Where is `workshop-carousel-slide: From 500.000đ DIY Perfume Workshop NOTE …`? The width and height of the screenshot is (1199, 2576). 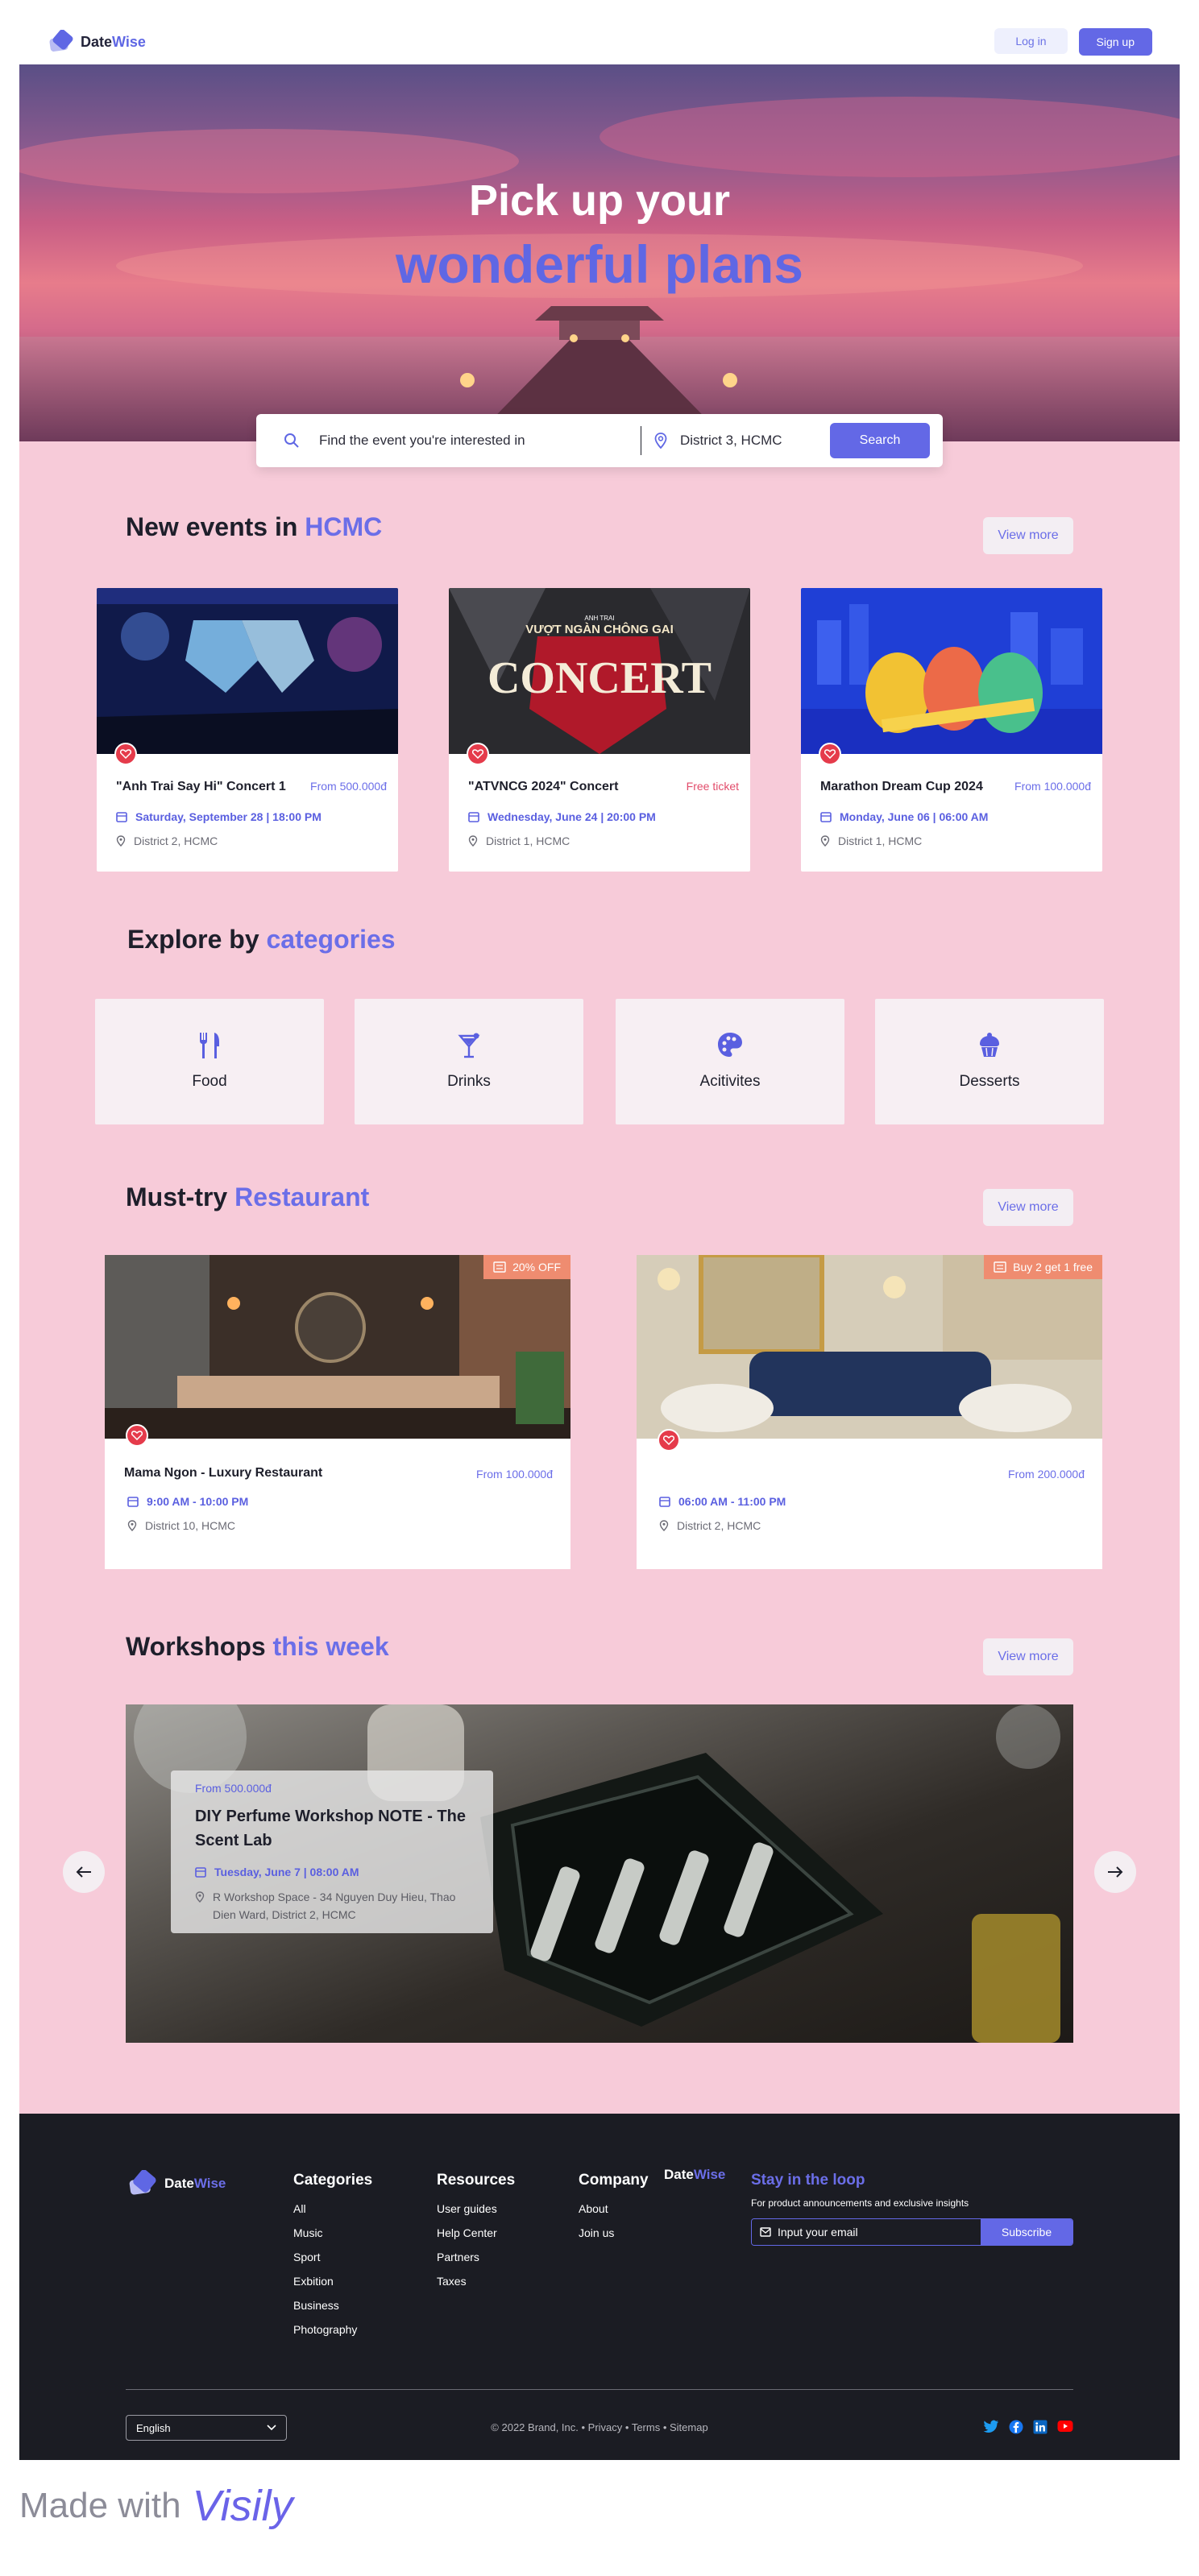 workshop-carousel-slide: From 500.000đ DIY Perfume Workshop NOTE … is located at coordinates (599, 1873).